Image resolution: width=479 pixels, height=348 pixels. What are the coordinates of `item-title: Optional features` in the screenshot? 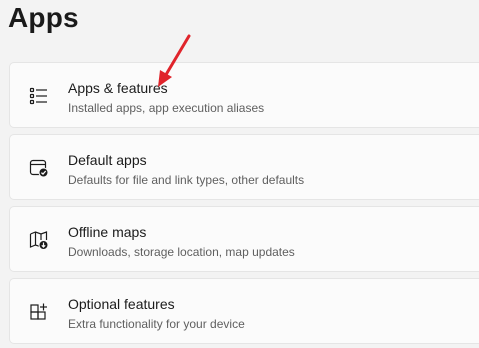 It's located at (121, 304).